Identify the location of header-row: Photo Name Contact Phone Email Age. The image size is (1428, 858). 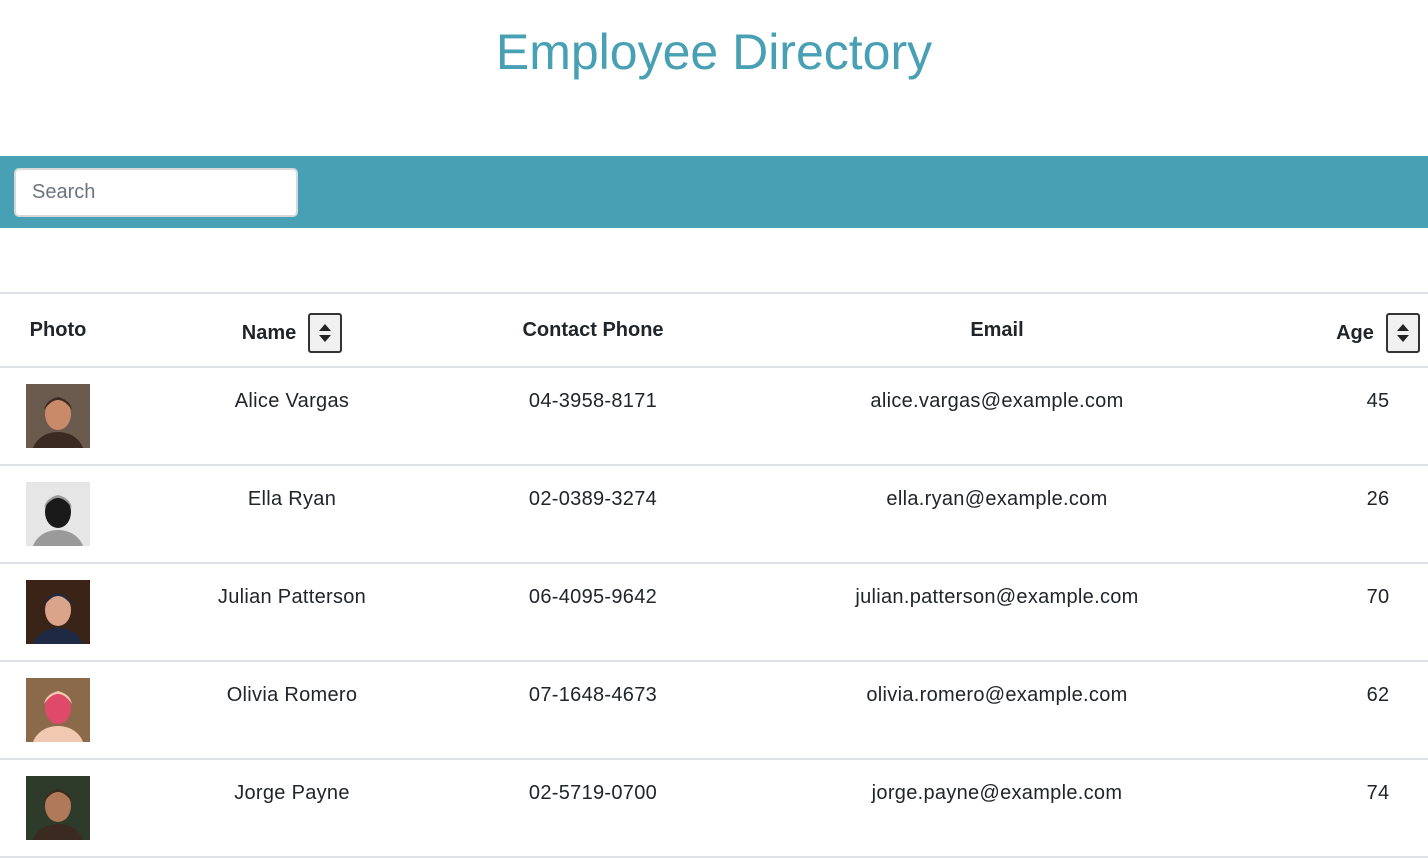
(714, 330).